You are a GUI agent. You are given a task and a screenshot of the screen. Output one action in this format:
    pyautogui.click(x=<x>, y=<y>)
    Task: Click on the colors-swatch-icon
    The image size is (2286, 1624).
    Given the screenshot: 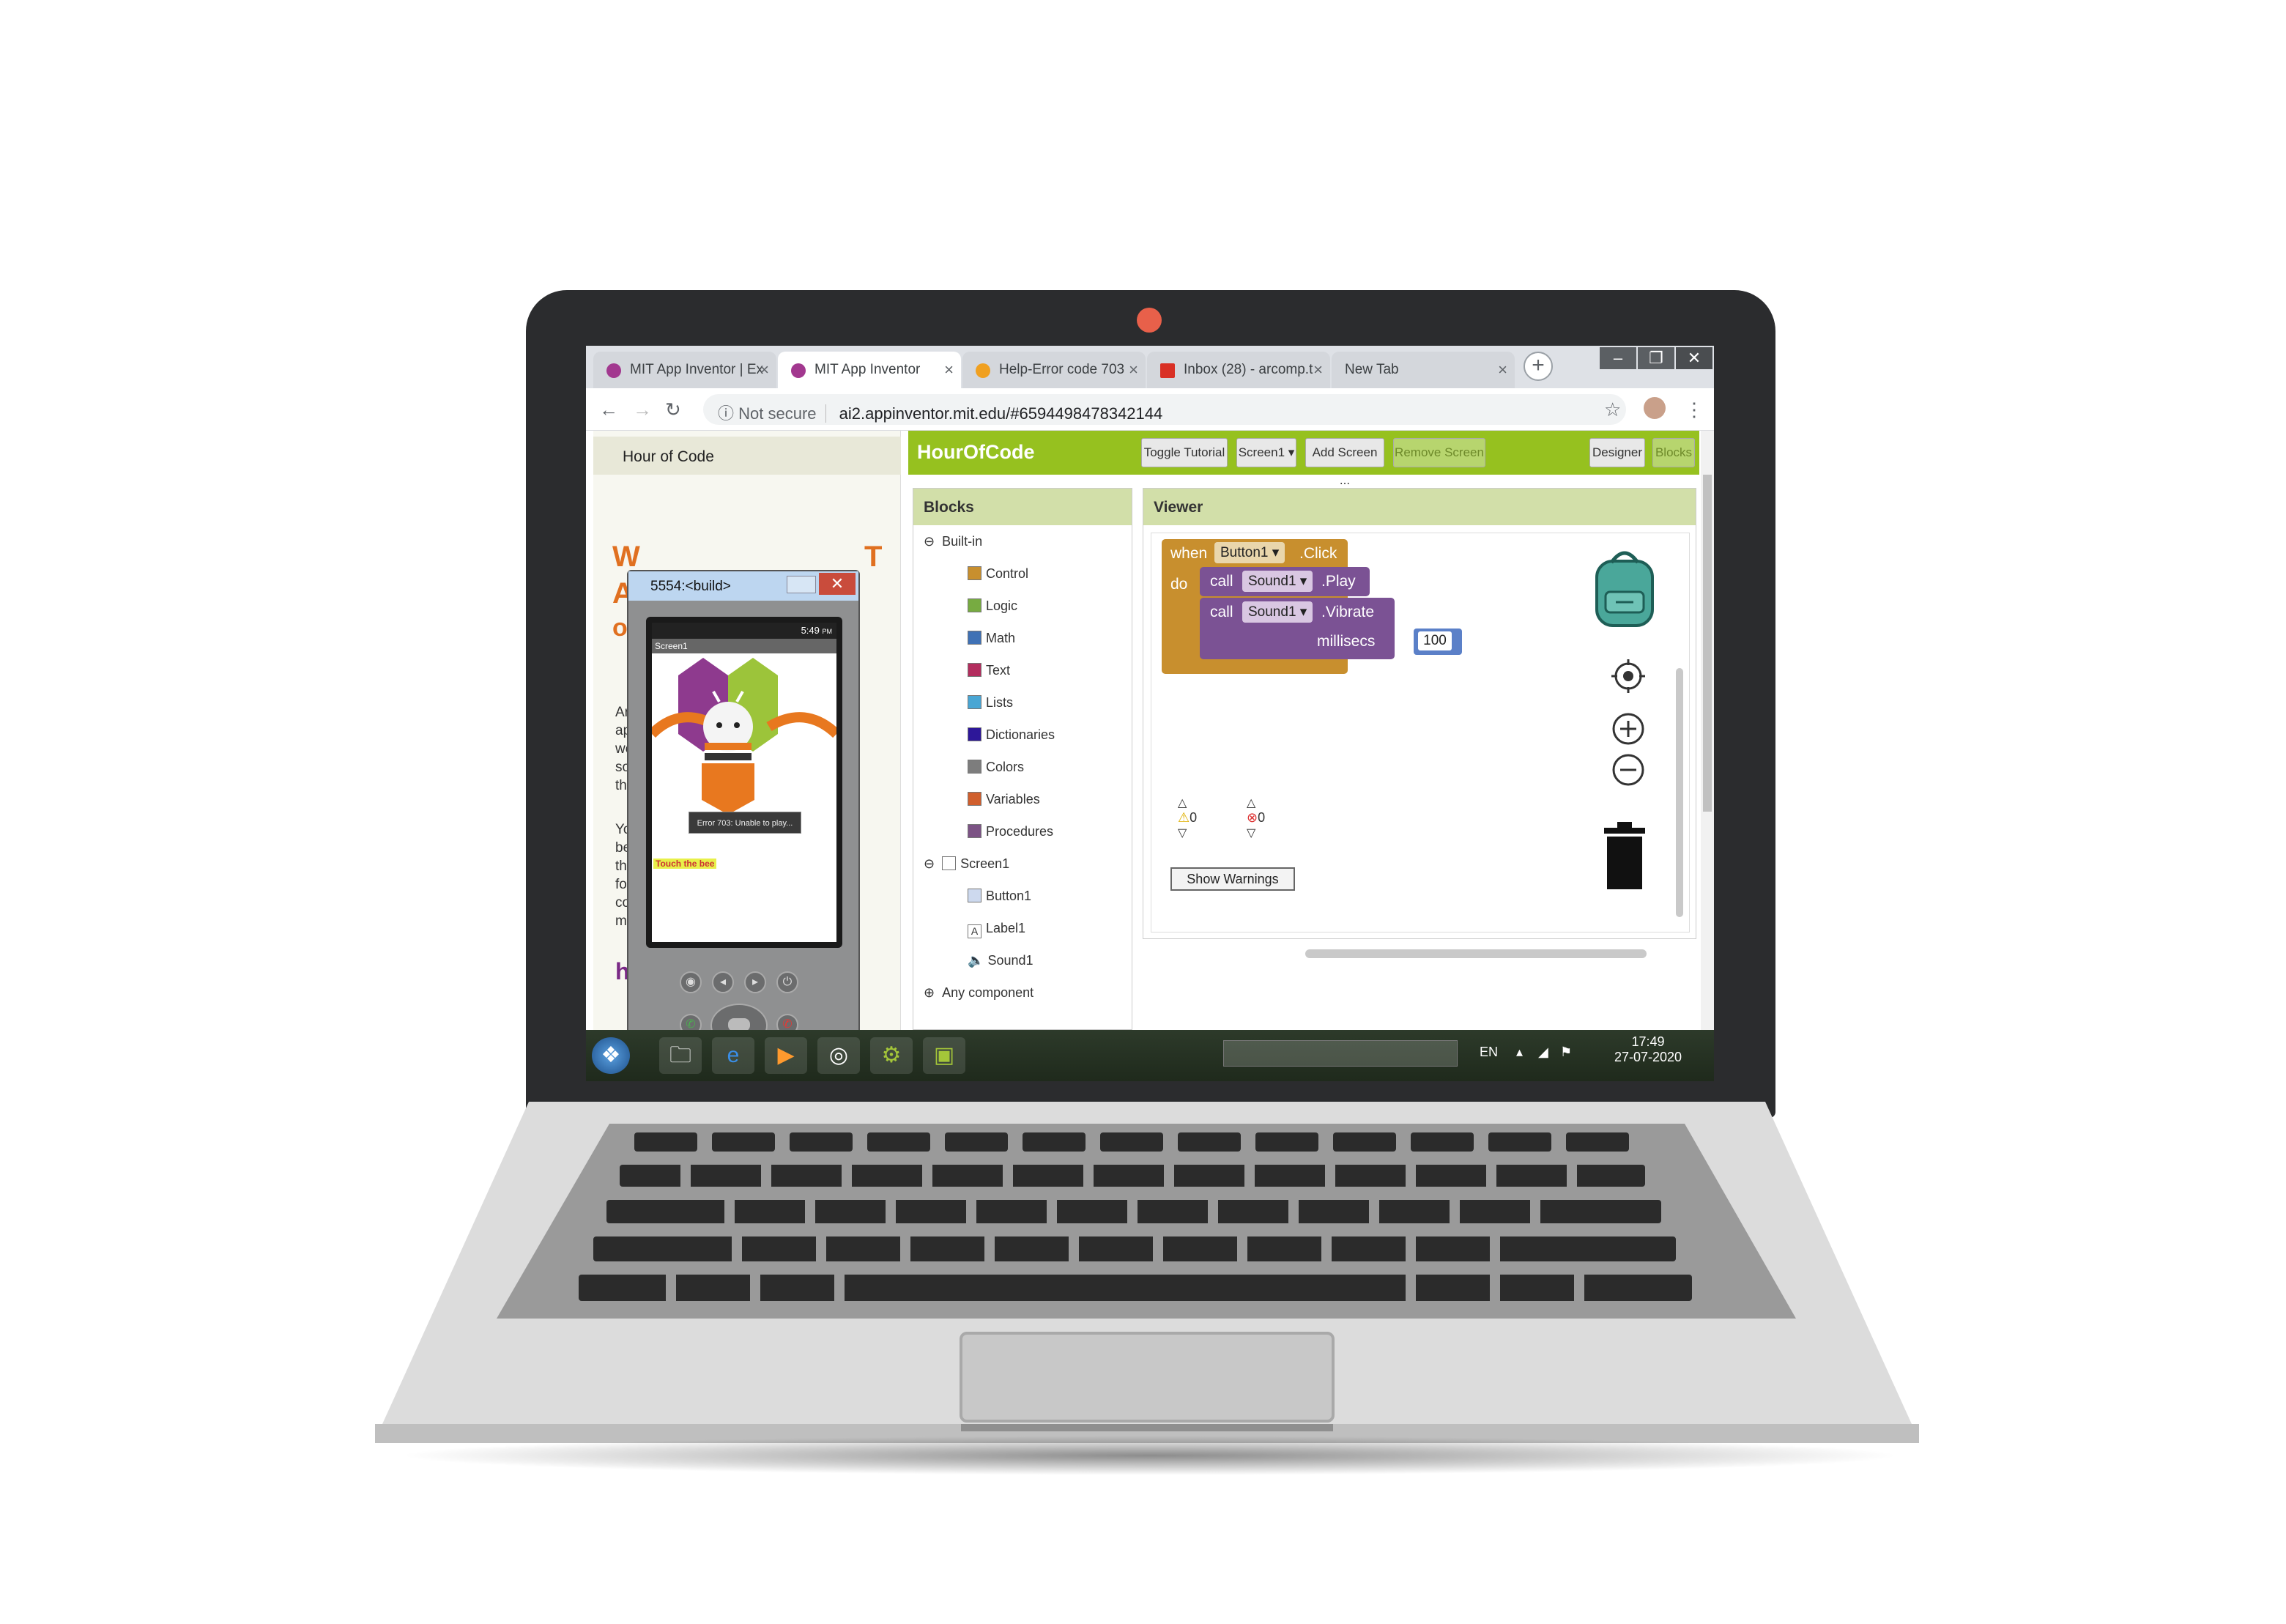 What is the action you would take?
    pyautogui.click(x=974, y=767)
    